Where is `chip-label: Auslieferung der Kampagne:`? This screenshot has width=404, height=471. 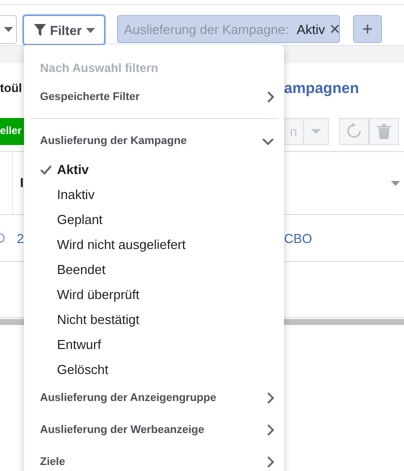
chip-label: Auslieferung der Kampagne: is located at coordinates (206, 29).